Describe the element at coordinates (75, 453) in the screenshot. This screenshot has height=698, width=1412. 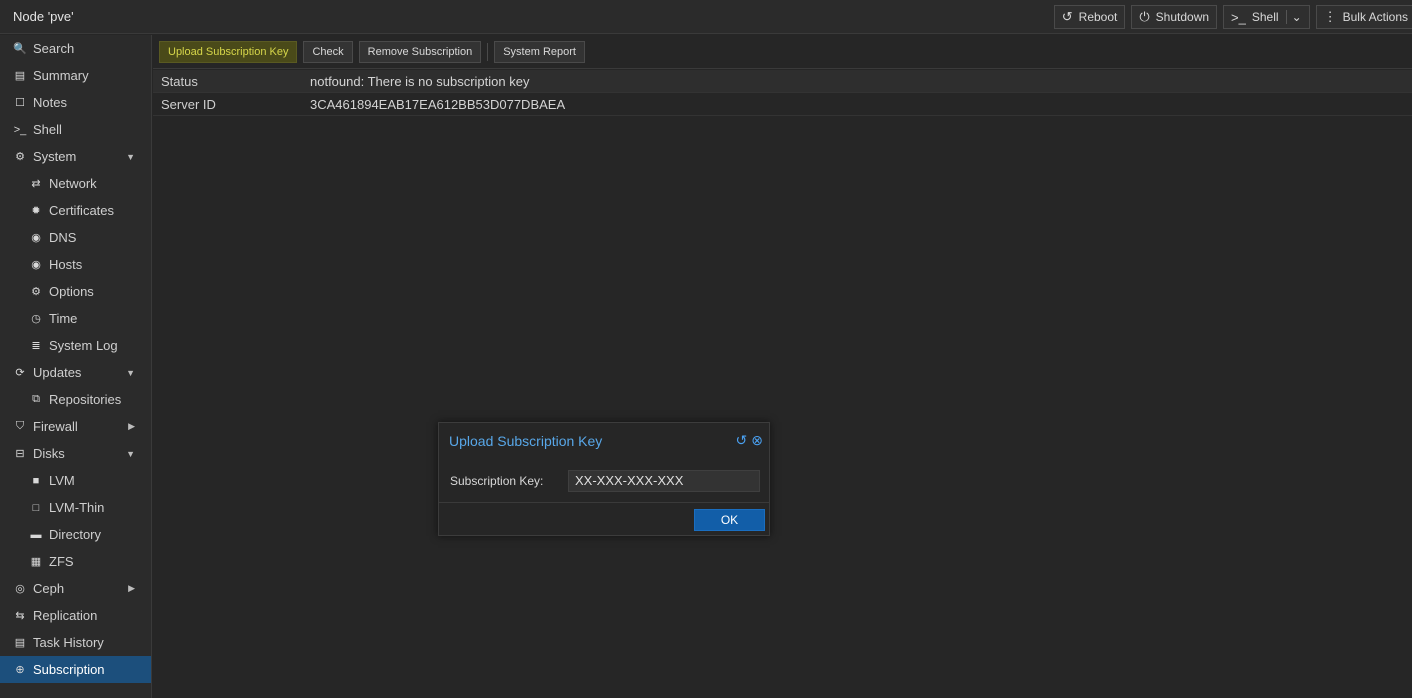
I see `sidebar-item-disks: ⊟ Disks ▼` at that location.